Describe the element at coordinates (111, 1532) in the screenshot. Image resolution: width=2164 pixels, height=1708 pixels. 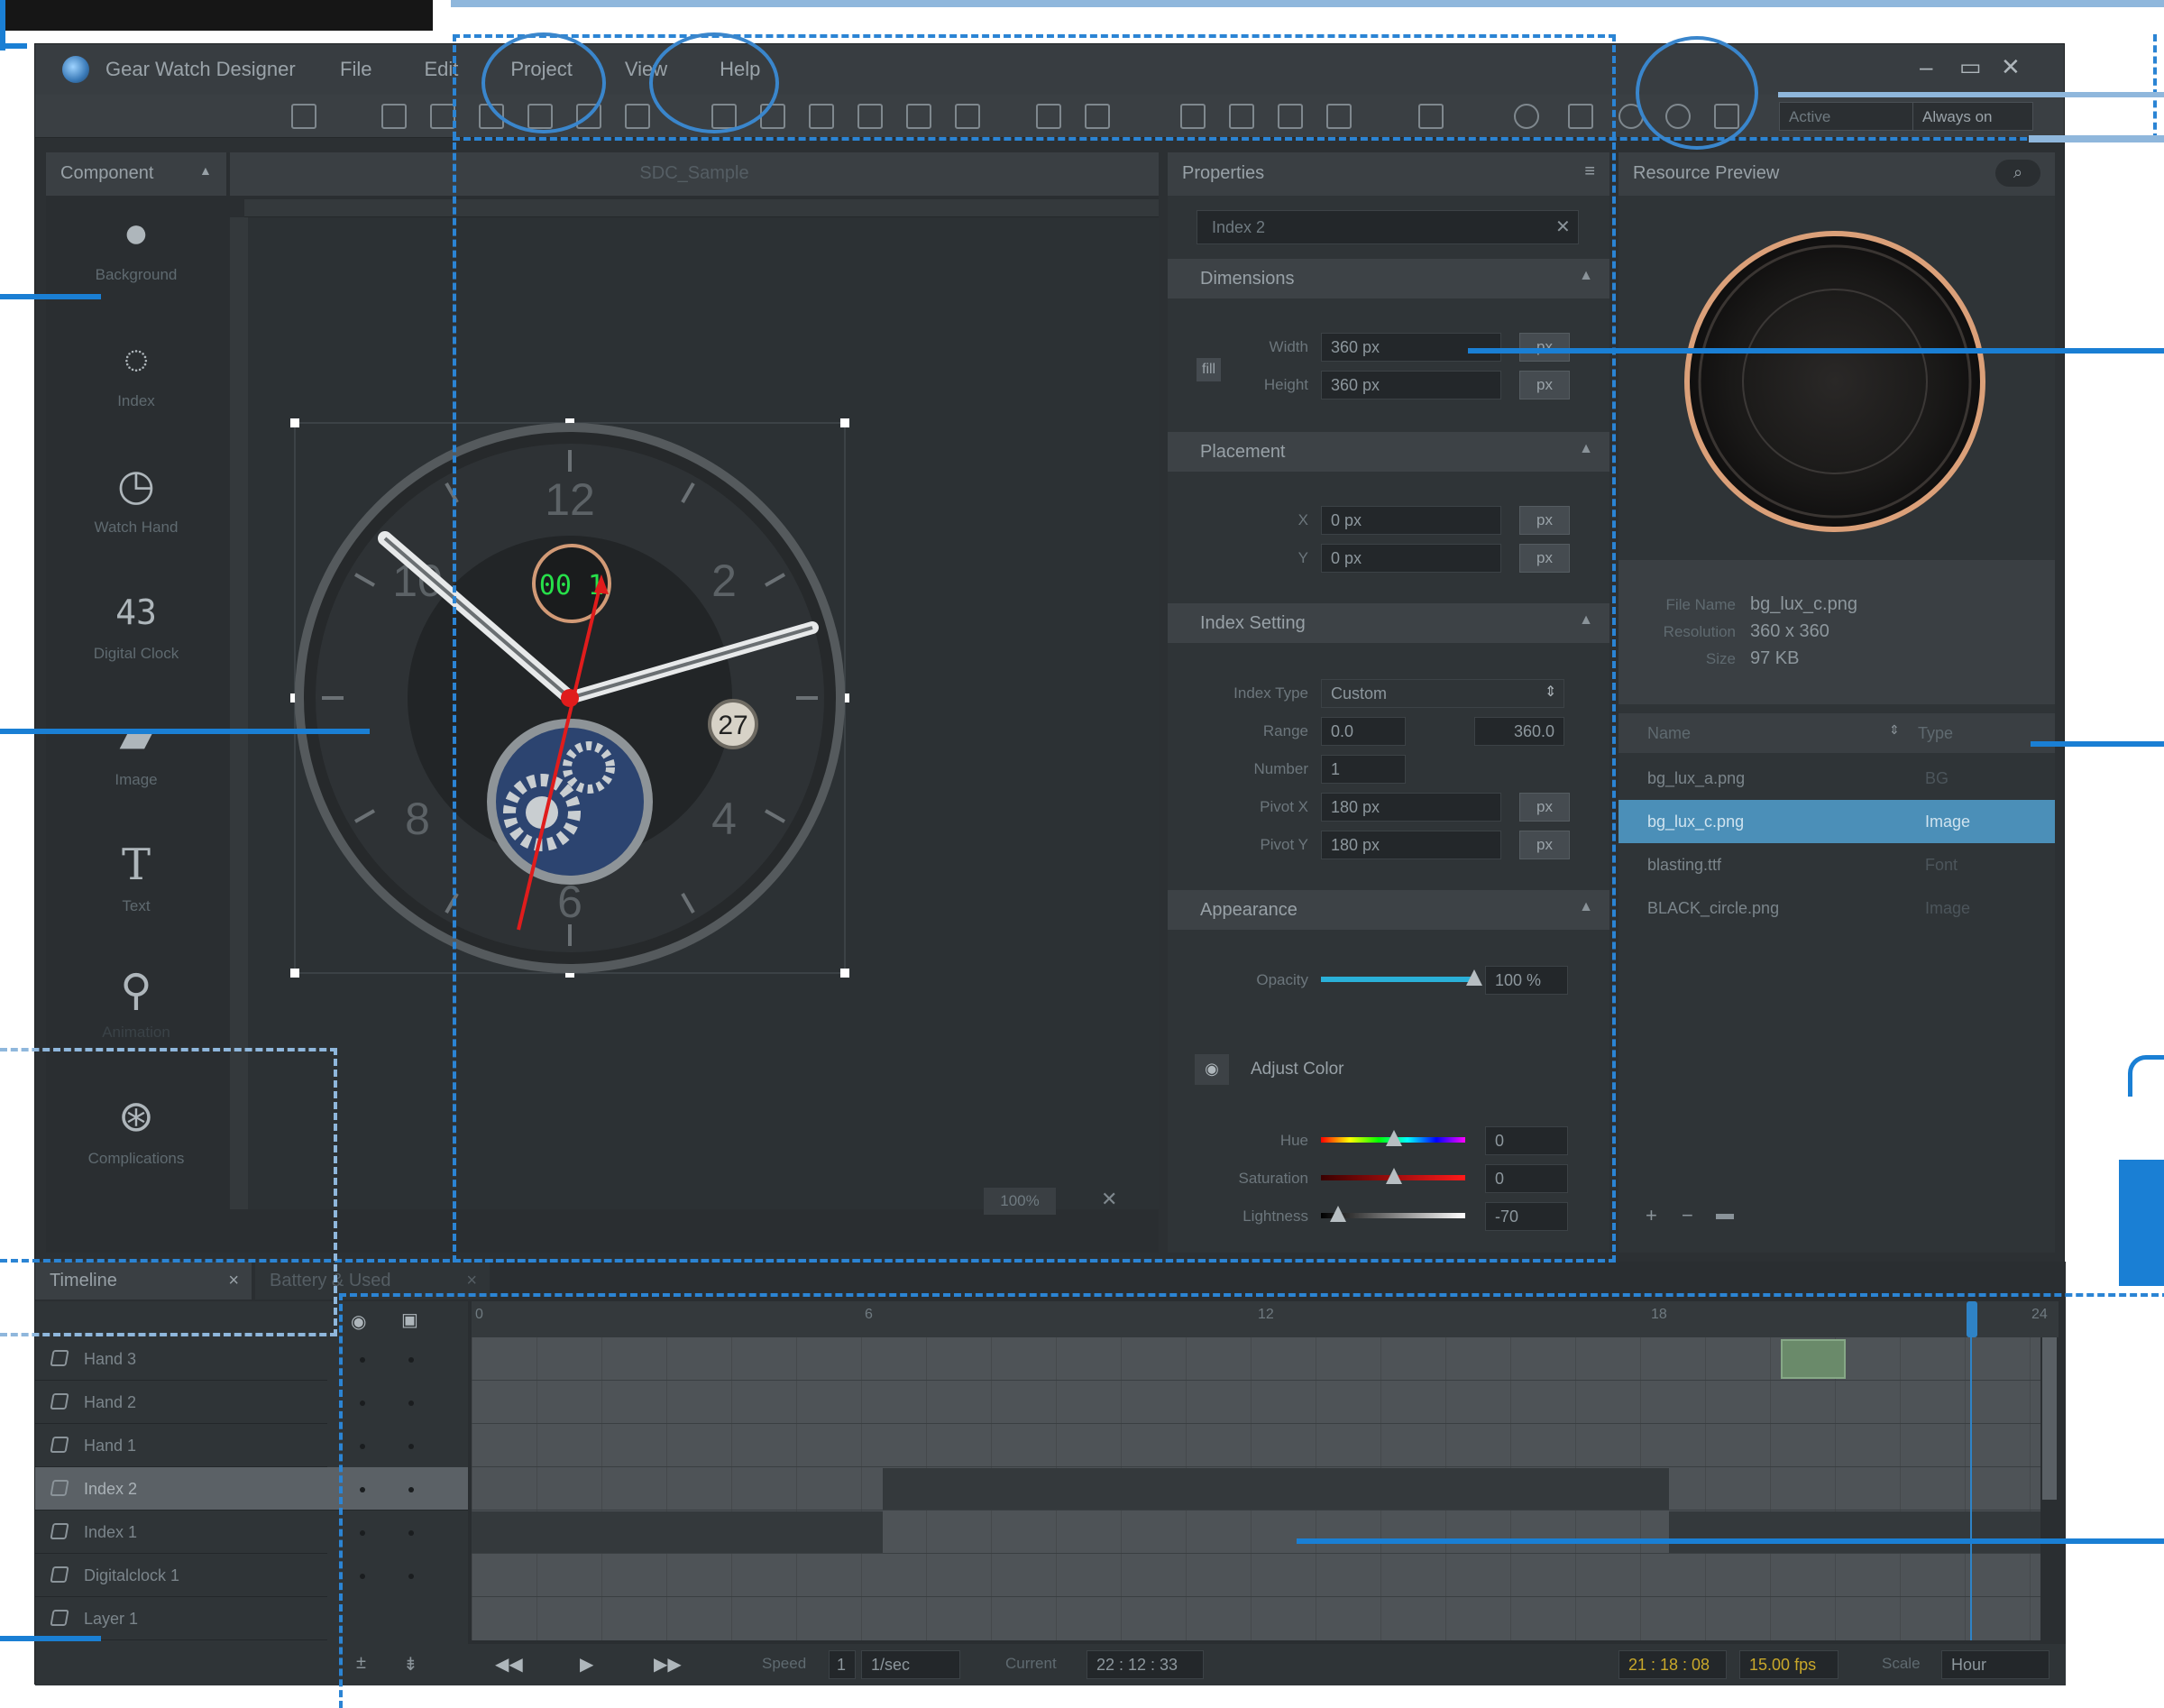
I see `layer-name: Index 1` at that location.